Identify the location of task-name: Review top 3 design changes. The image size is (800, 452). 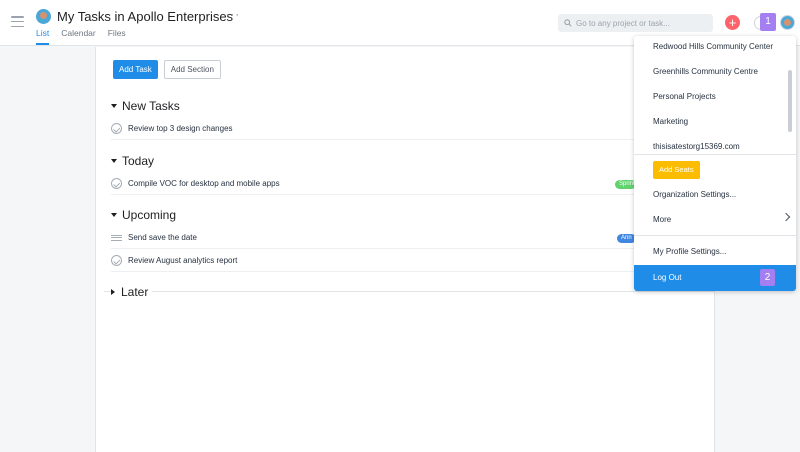
(180, 128).